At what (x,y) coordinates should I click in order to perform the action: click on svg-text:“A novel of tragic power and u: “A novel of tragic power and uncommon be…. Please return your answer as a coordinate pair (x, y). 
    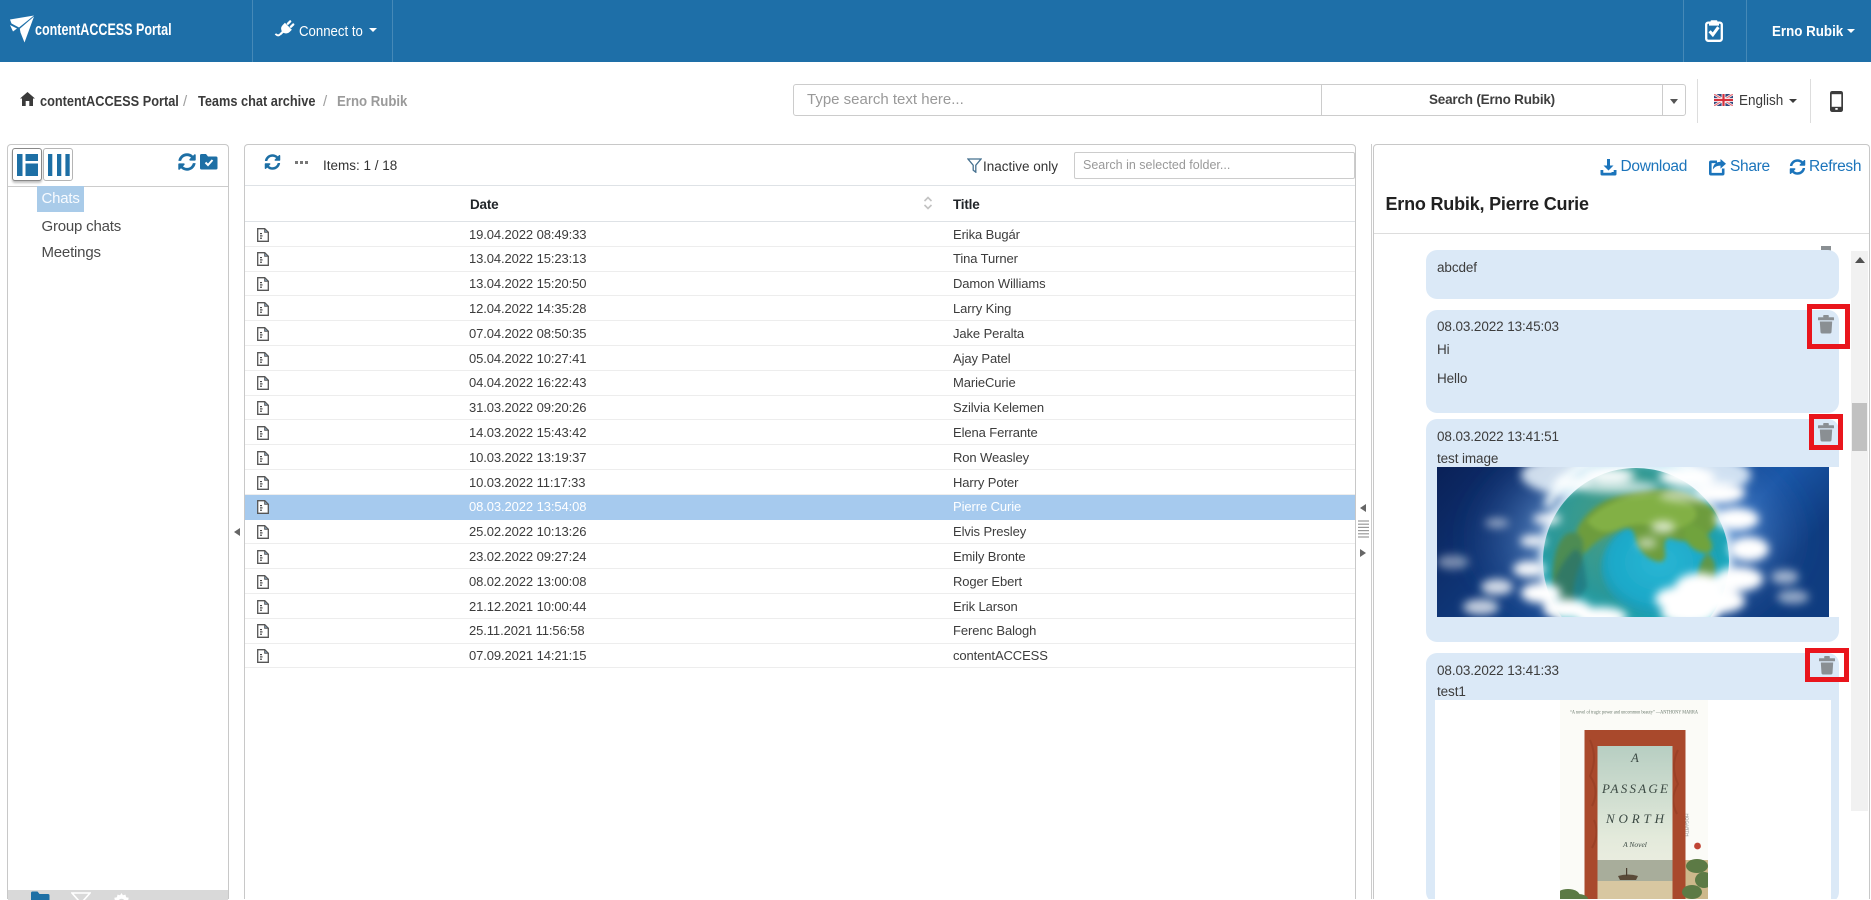
    Looking at the image, I should click on (1634, 713).